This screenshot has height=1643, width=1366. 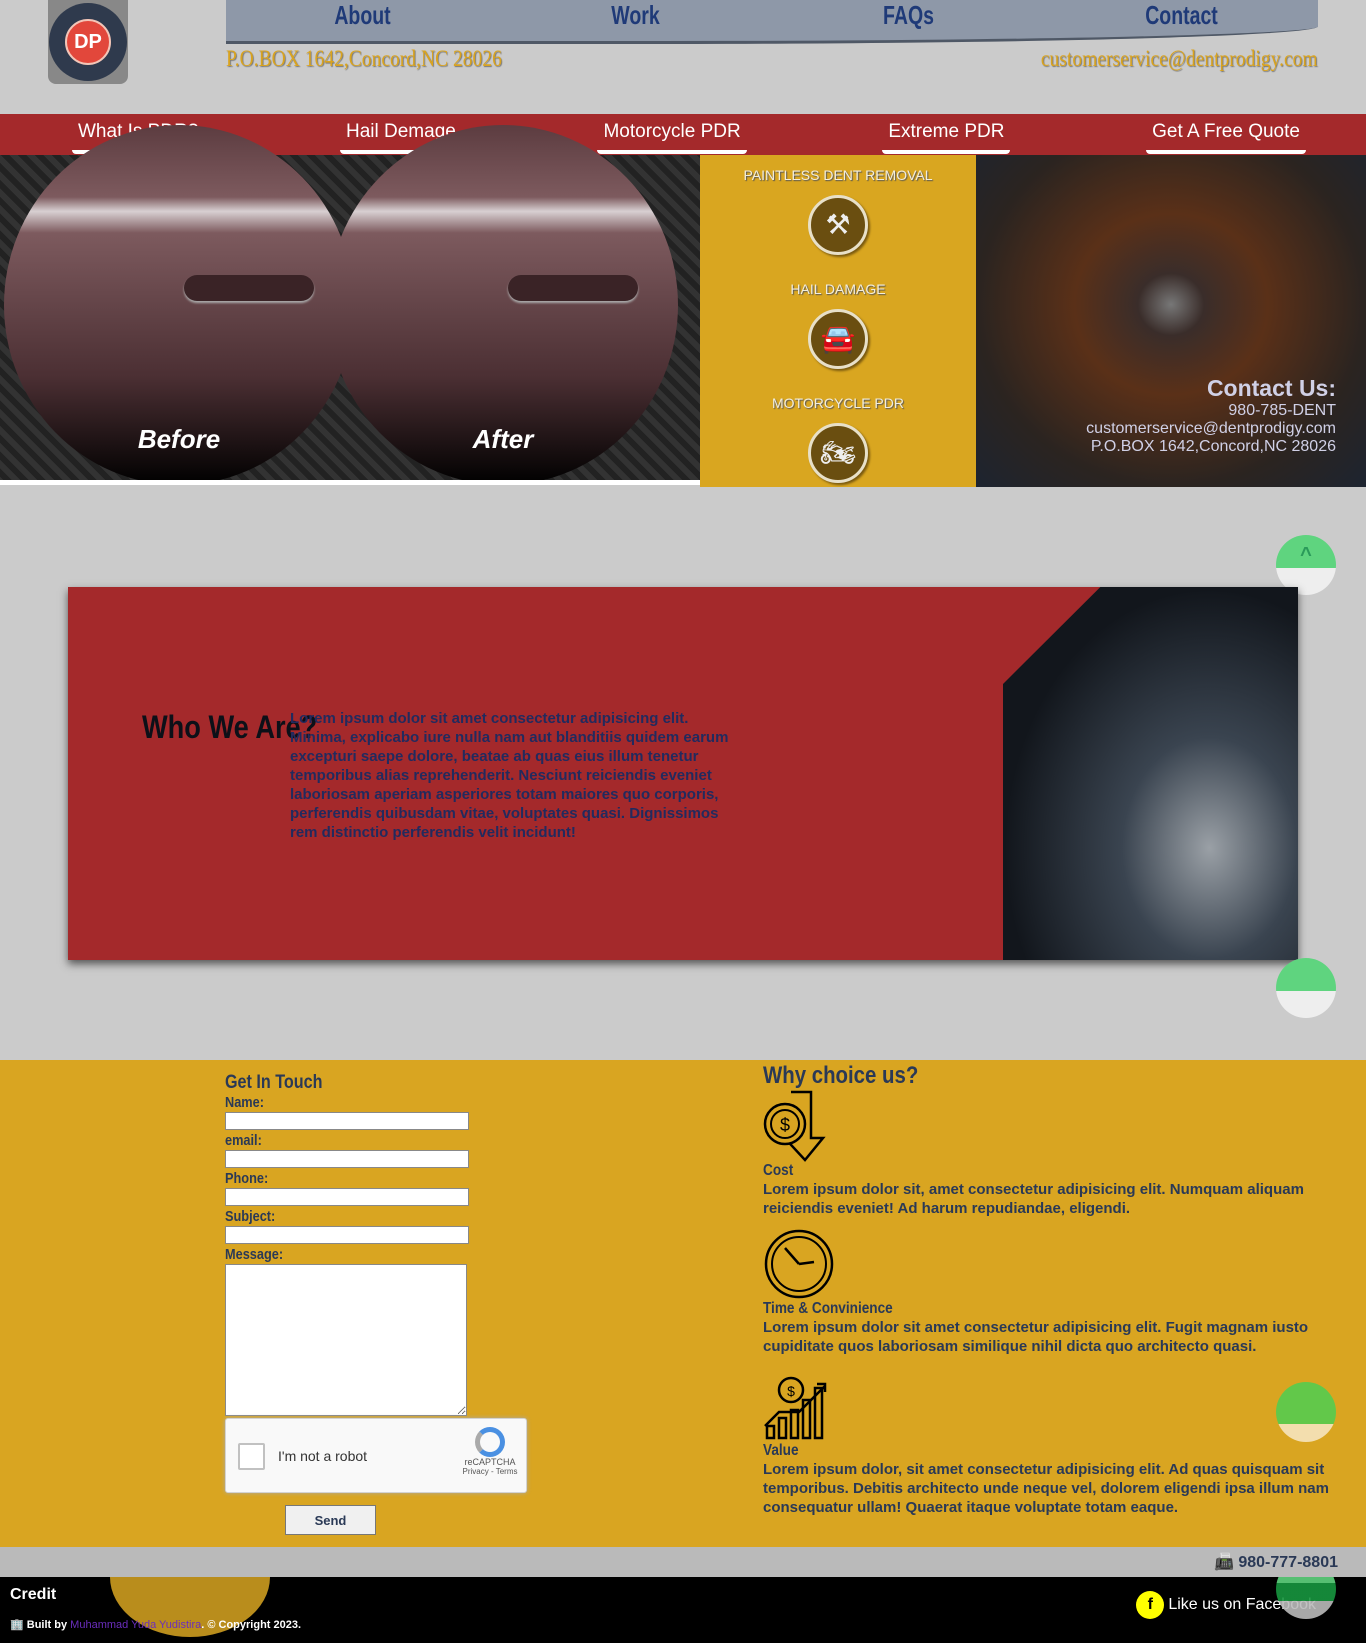 What do you see at coordinates (347, 1197) in the screenshot?
I see `phone-input` at bounding box center [347, 1197].